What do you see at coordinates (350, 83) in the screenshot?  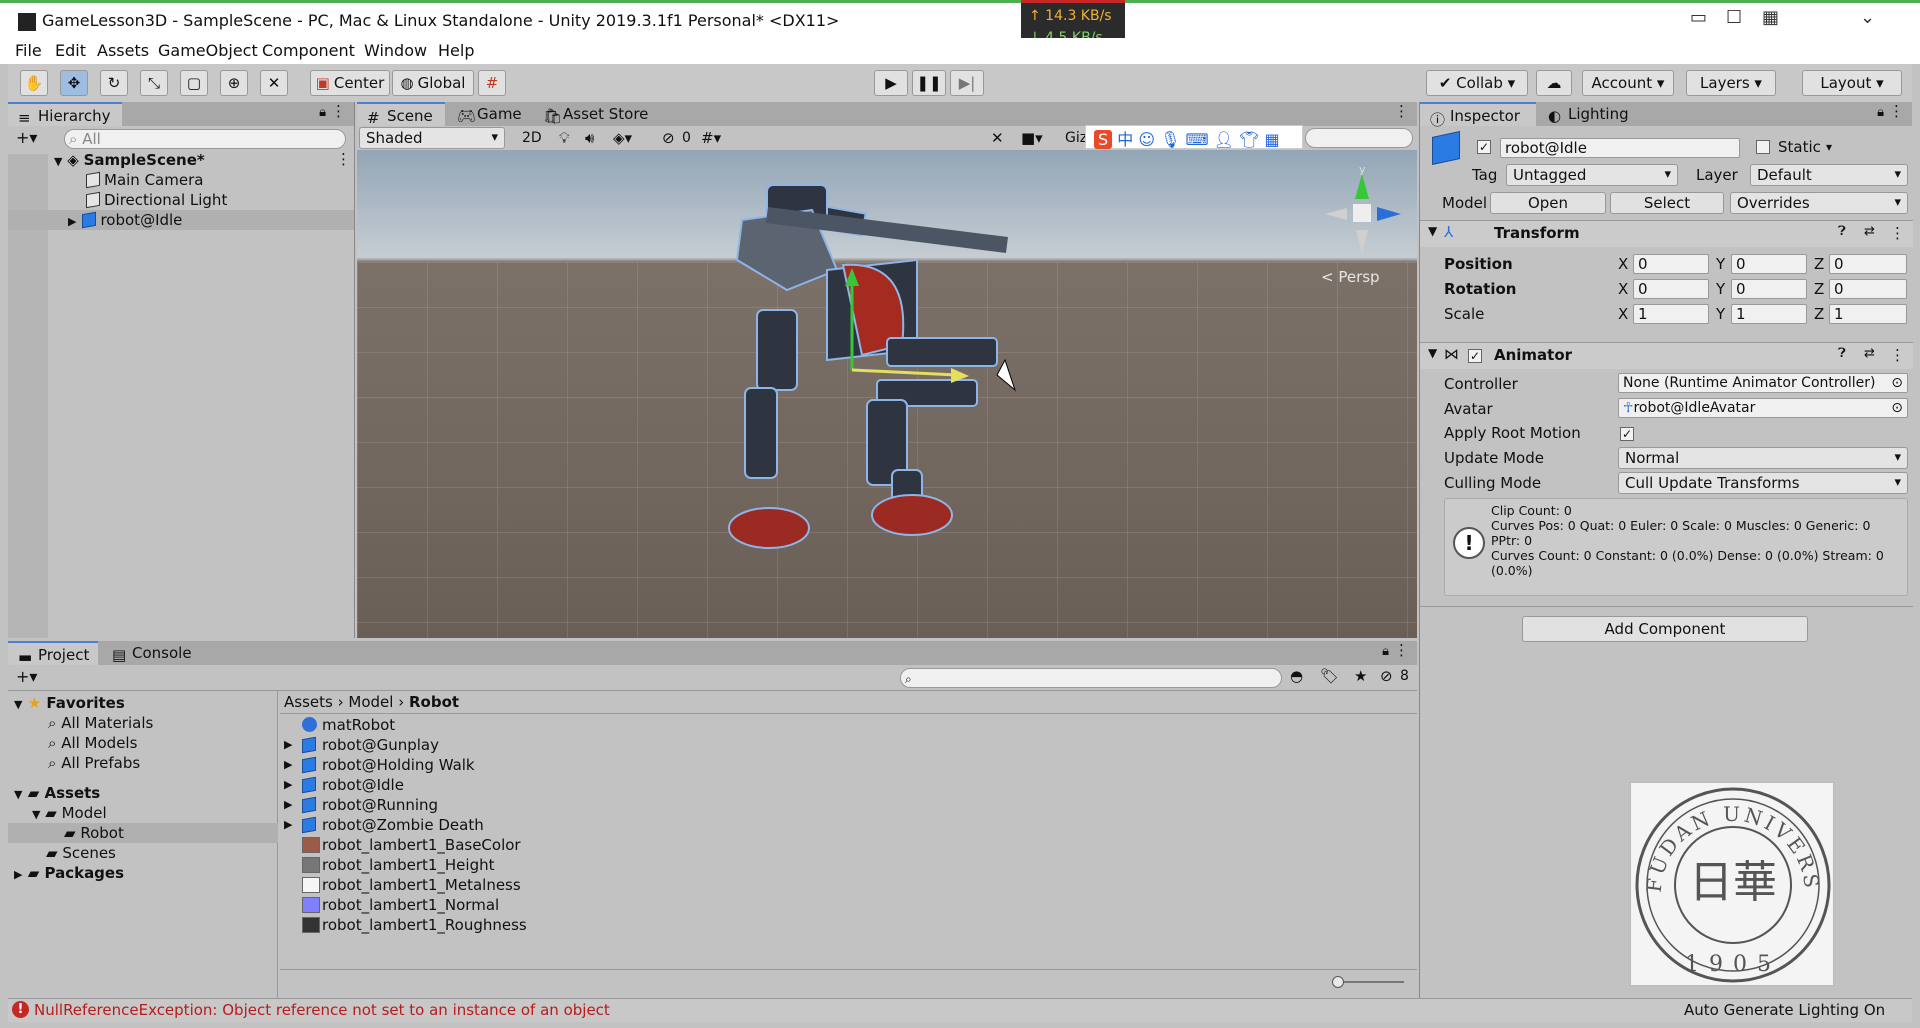 I see `pivot-center-button: ▣ Center` at bounding box center [350, 83].